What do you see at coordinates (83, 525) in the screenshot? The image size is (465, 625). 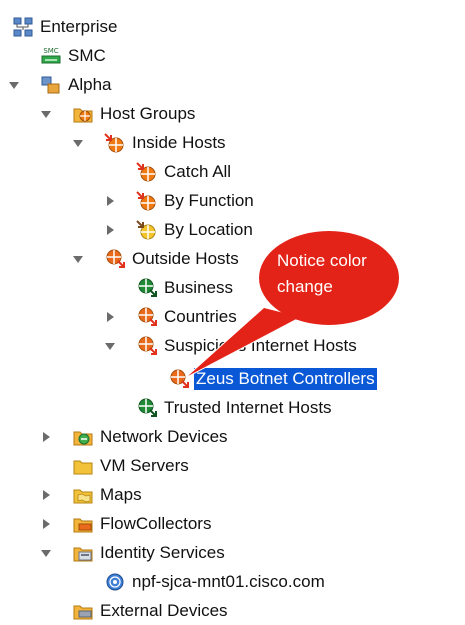 I see `flowcollectors-icon` at bounding box center [83, 525].